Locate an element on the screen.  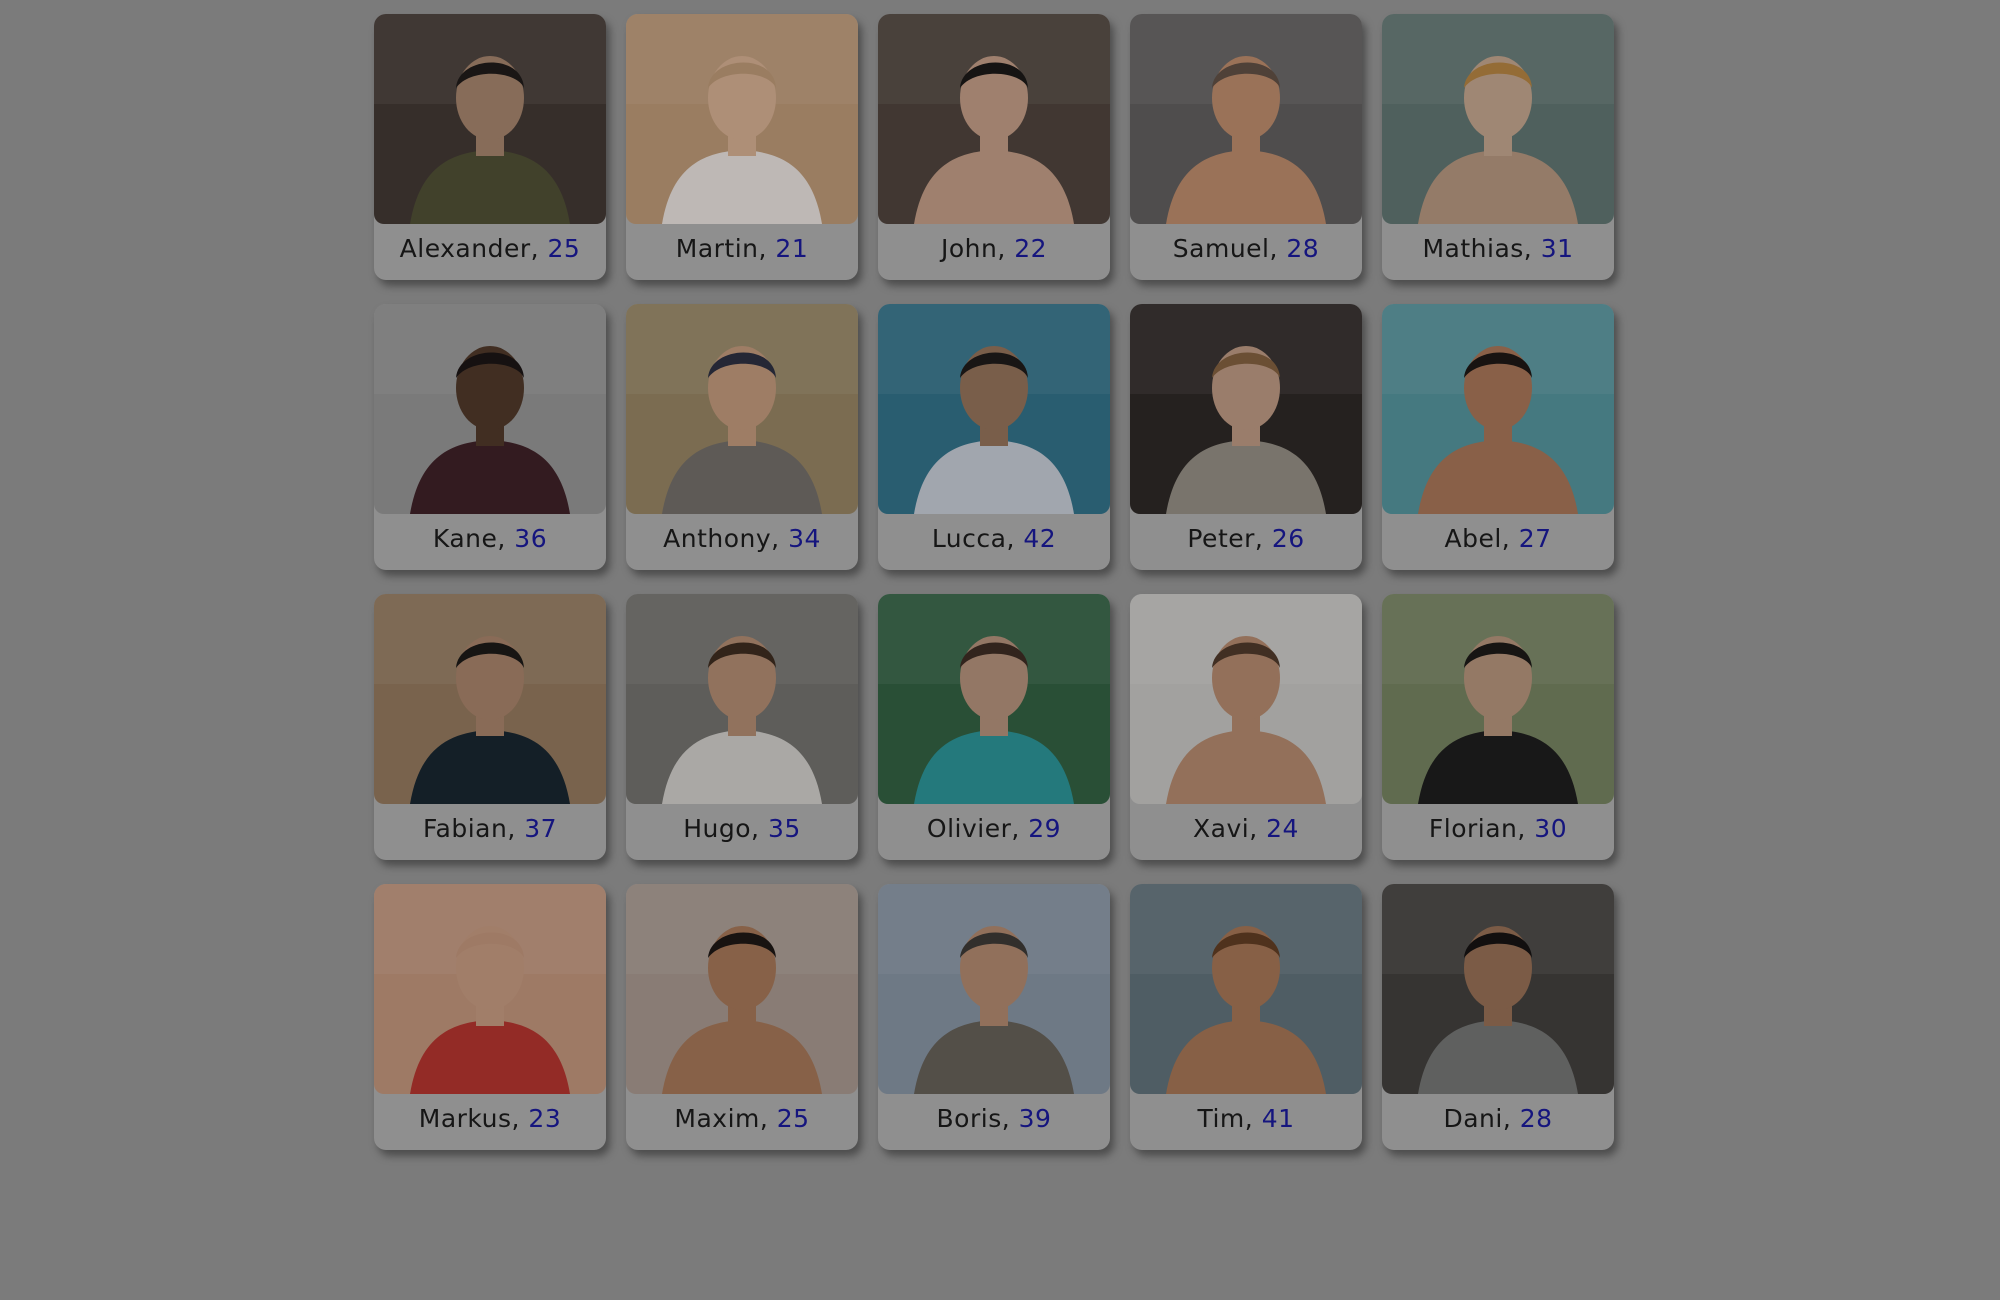
profile-age: 24 is located at coordinates (1282, 828).